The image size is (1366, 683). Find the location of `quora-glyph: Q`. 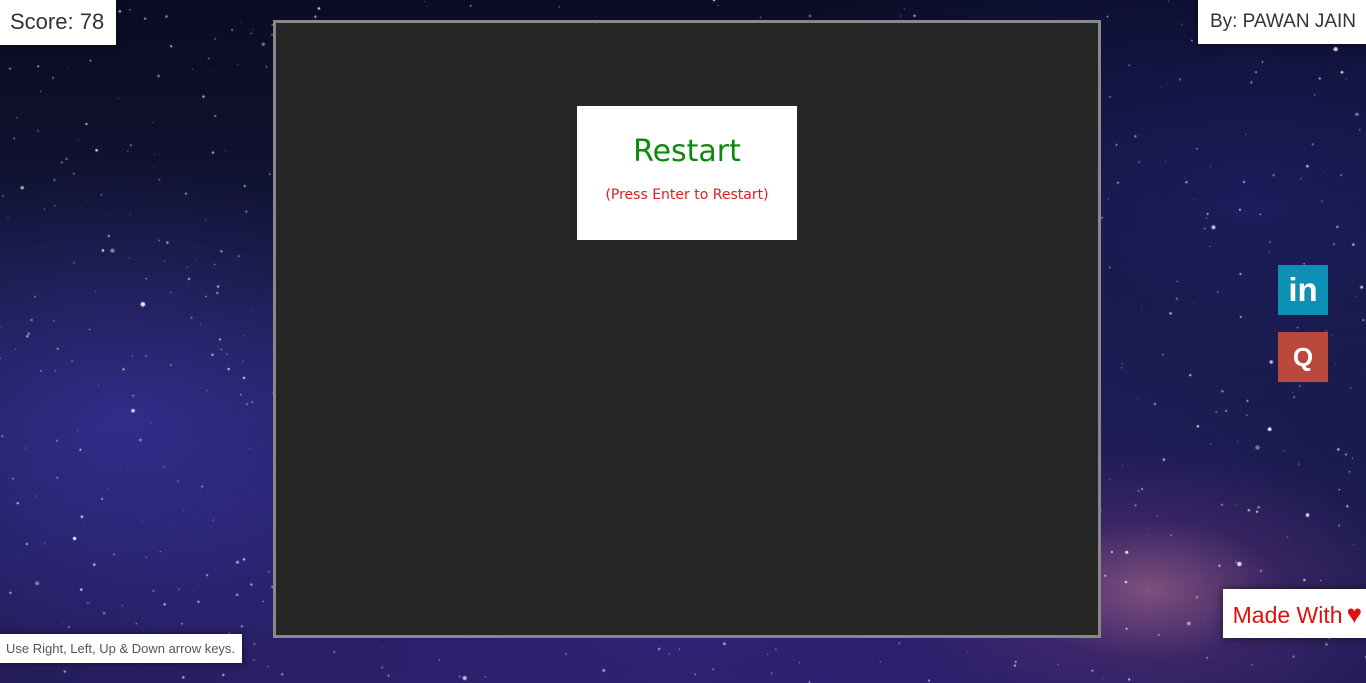

quora-glyph: Q is located at coordinates (1303, 356).